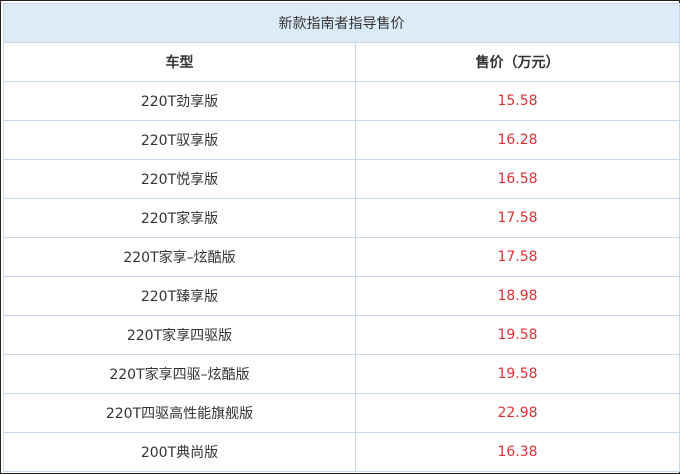 This screenshot has height=474, width=680. Describe the element at coordinates (179, 296) in the screenshot. I see `row-model: 220T臻享版` at that location.